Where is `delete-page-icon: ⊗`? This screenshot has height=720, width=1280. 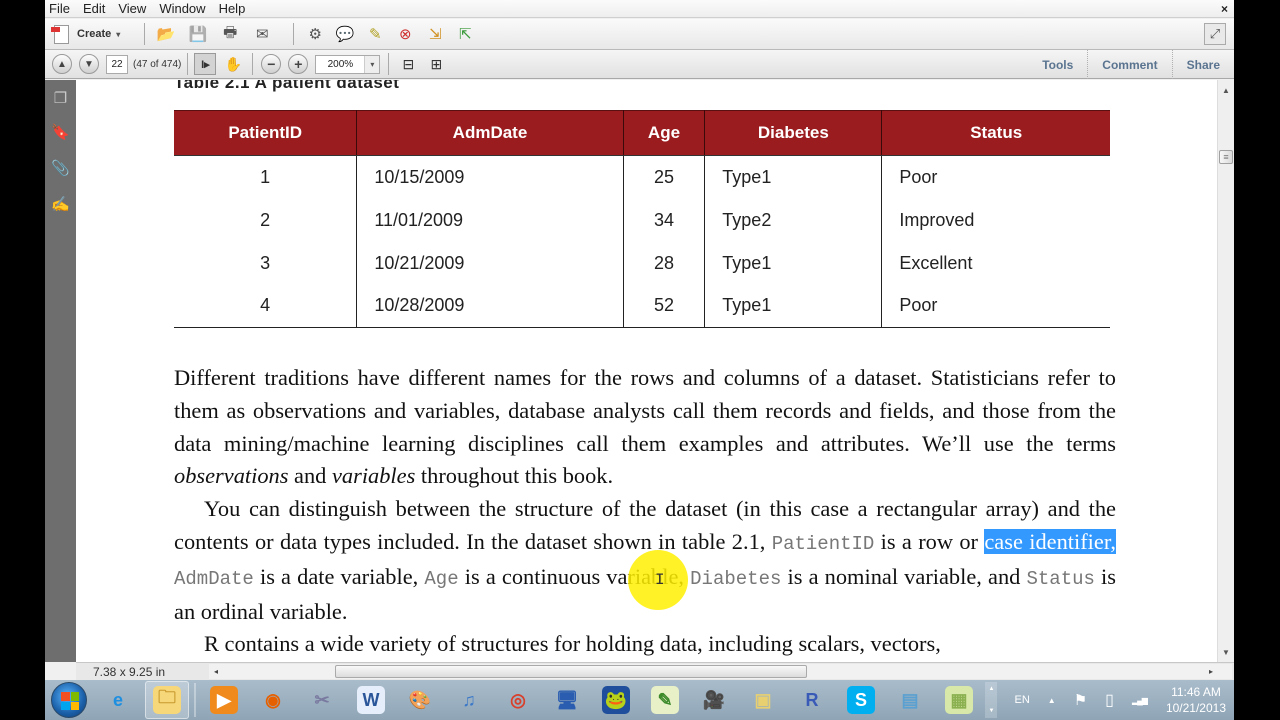 delete-page-icon: ⊗ is located at coordinates (405, 34).